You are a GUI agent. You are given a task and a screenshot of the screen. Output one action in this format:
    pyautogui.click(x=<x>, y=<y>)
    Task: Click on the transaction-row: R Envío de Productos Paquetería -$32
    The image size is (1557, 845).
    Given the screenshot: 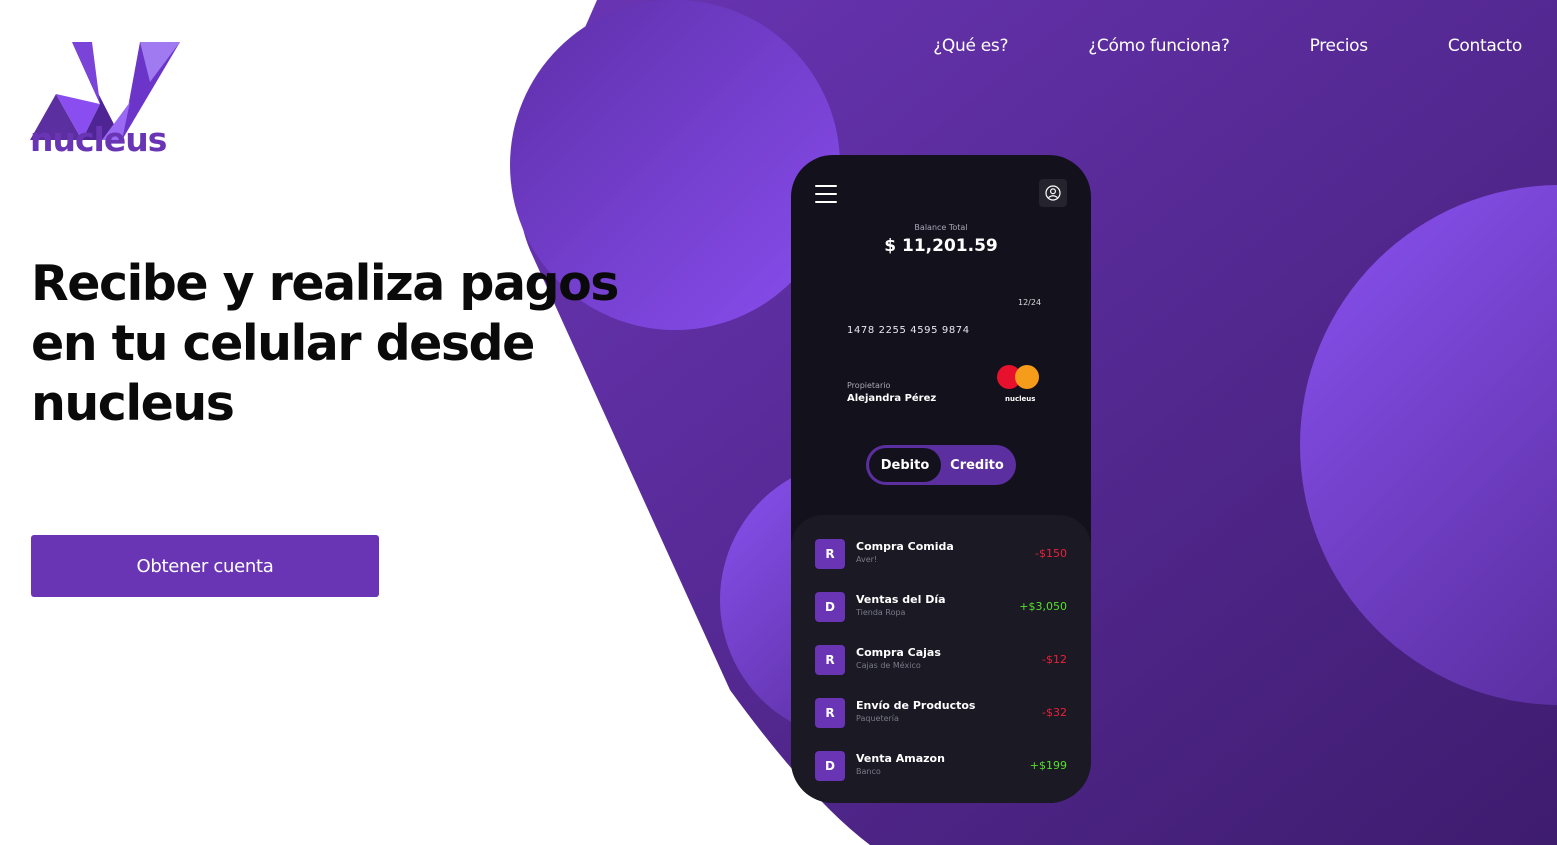 What is the action you would take?
    pyautogui.click(x=941, y=714)
    